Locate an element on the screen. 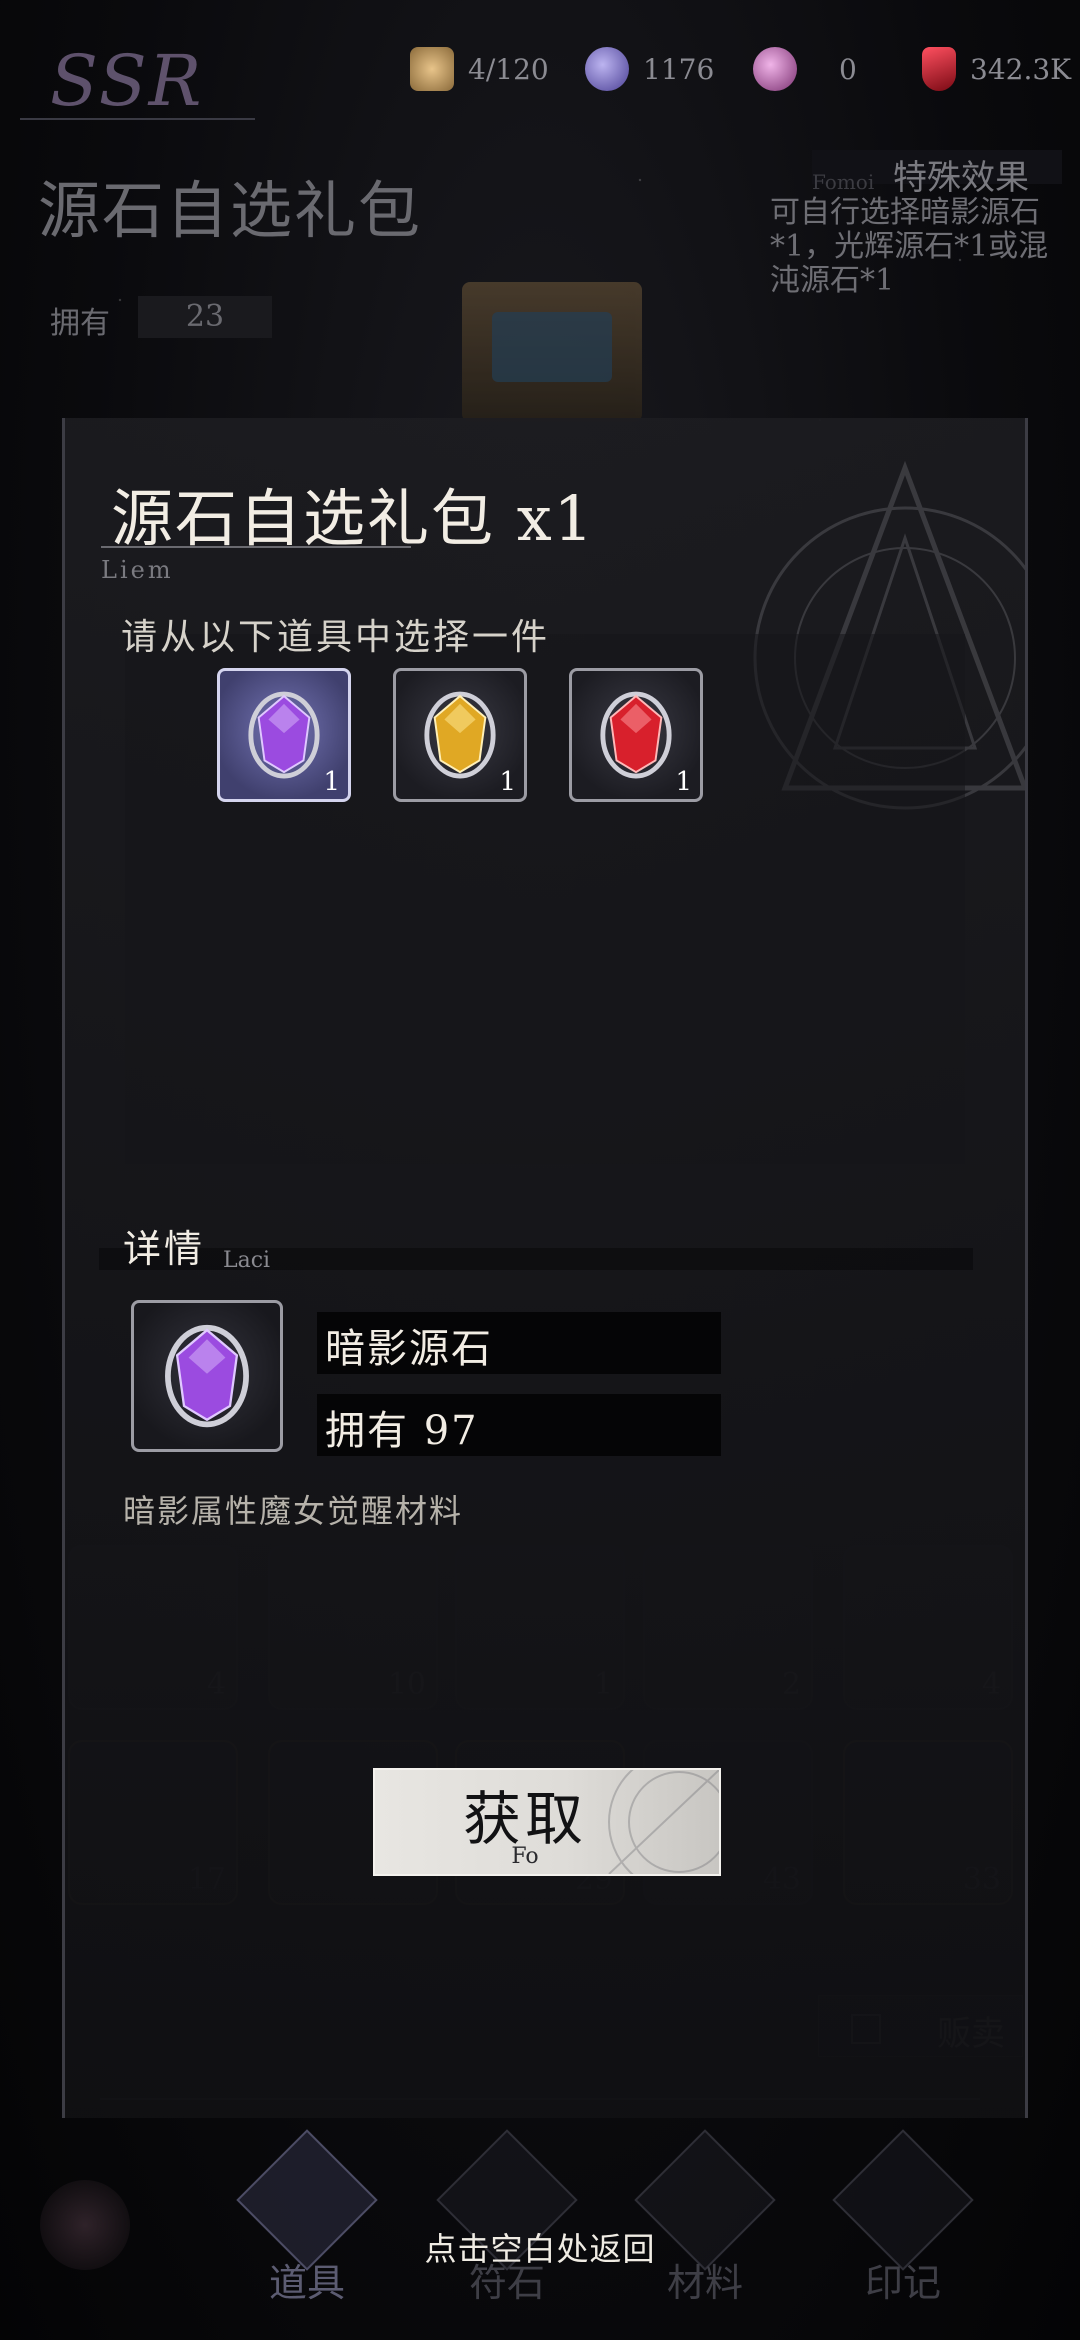 The image size is (1080, 2340). special-effect-sub: Fomoi is located at coordinates (843, 182).